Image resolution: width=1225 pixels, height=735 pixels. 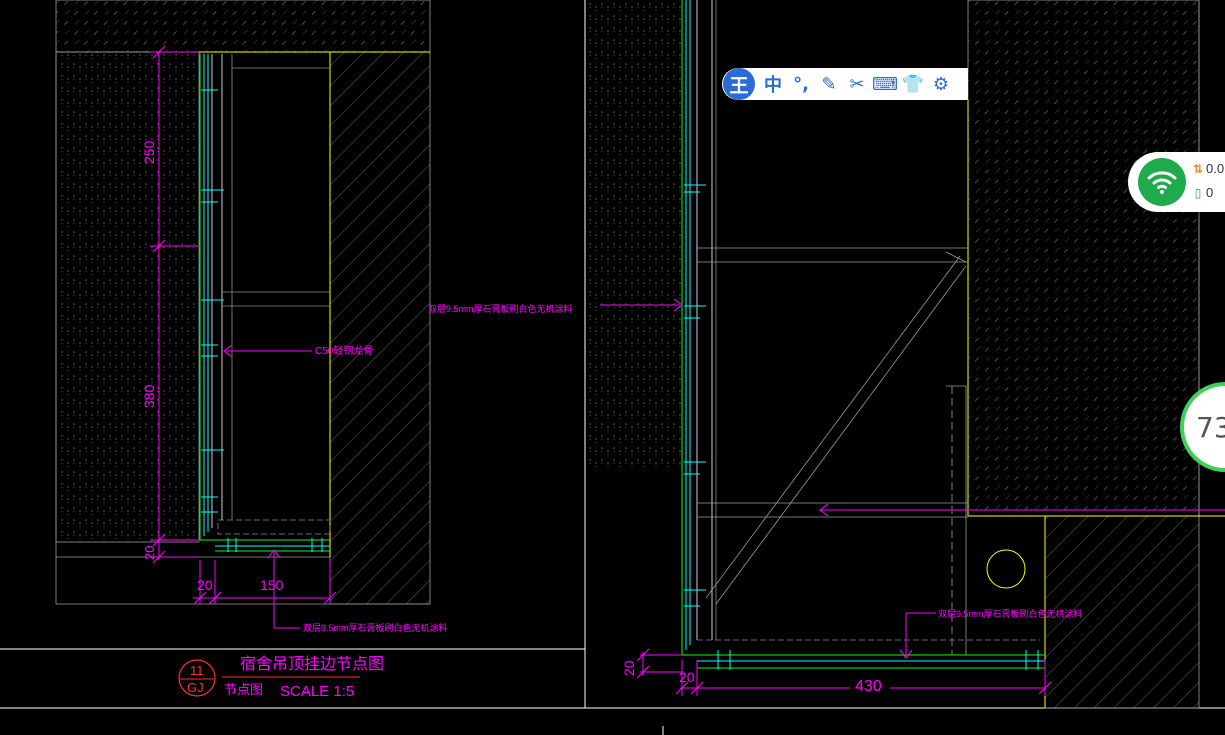 I want to click on ime-settings-button: ⚙, so click(x=941, y=84).